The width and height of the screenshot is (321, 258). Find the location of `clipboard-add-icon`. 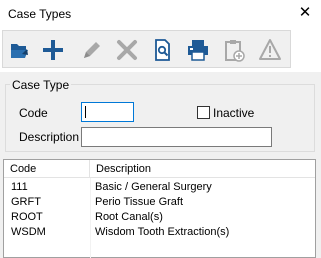

clipboard-add-icon is located at coordinates (234, 50).